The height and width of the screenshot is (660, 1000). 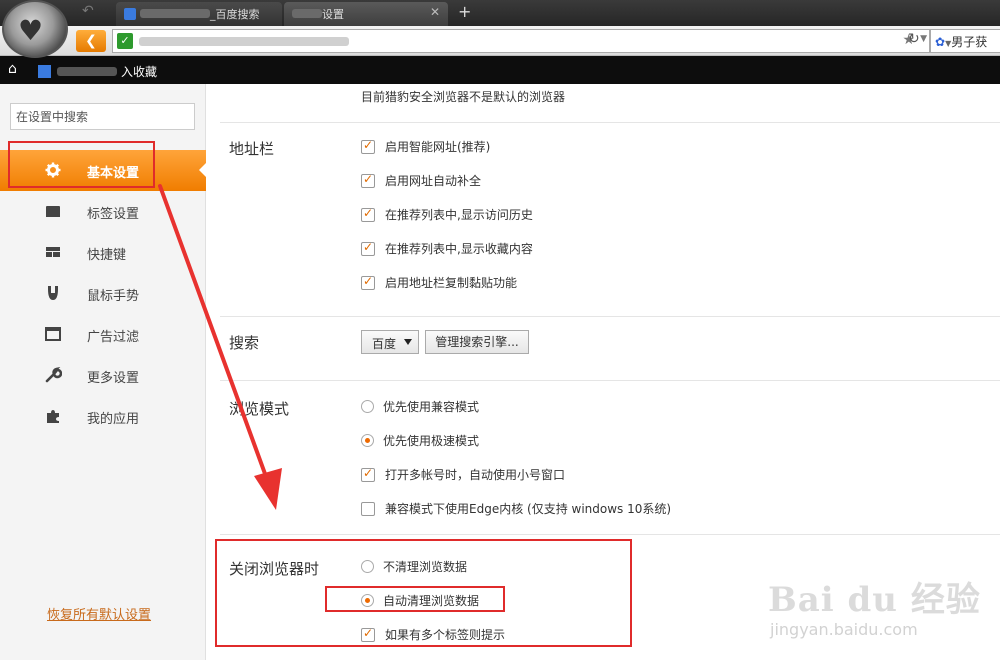 I want to click on bookmark-item: 入收藏, so click(x=97, y=71).